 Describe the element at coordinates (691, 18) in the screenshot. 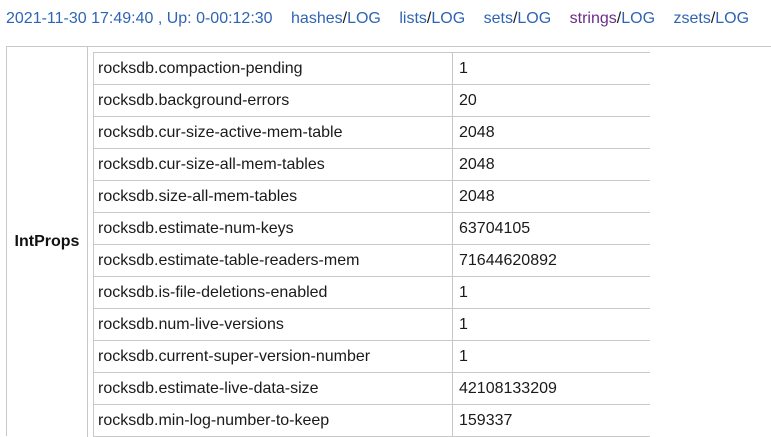

I see `link-zsets: zsets` at that location.